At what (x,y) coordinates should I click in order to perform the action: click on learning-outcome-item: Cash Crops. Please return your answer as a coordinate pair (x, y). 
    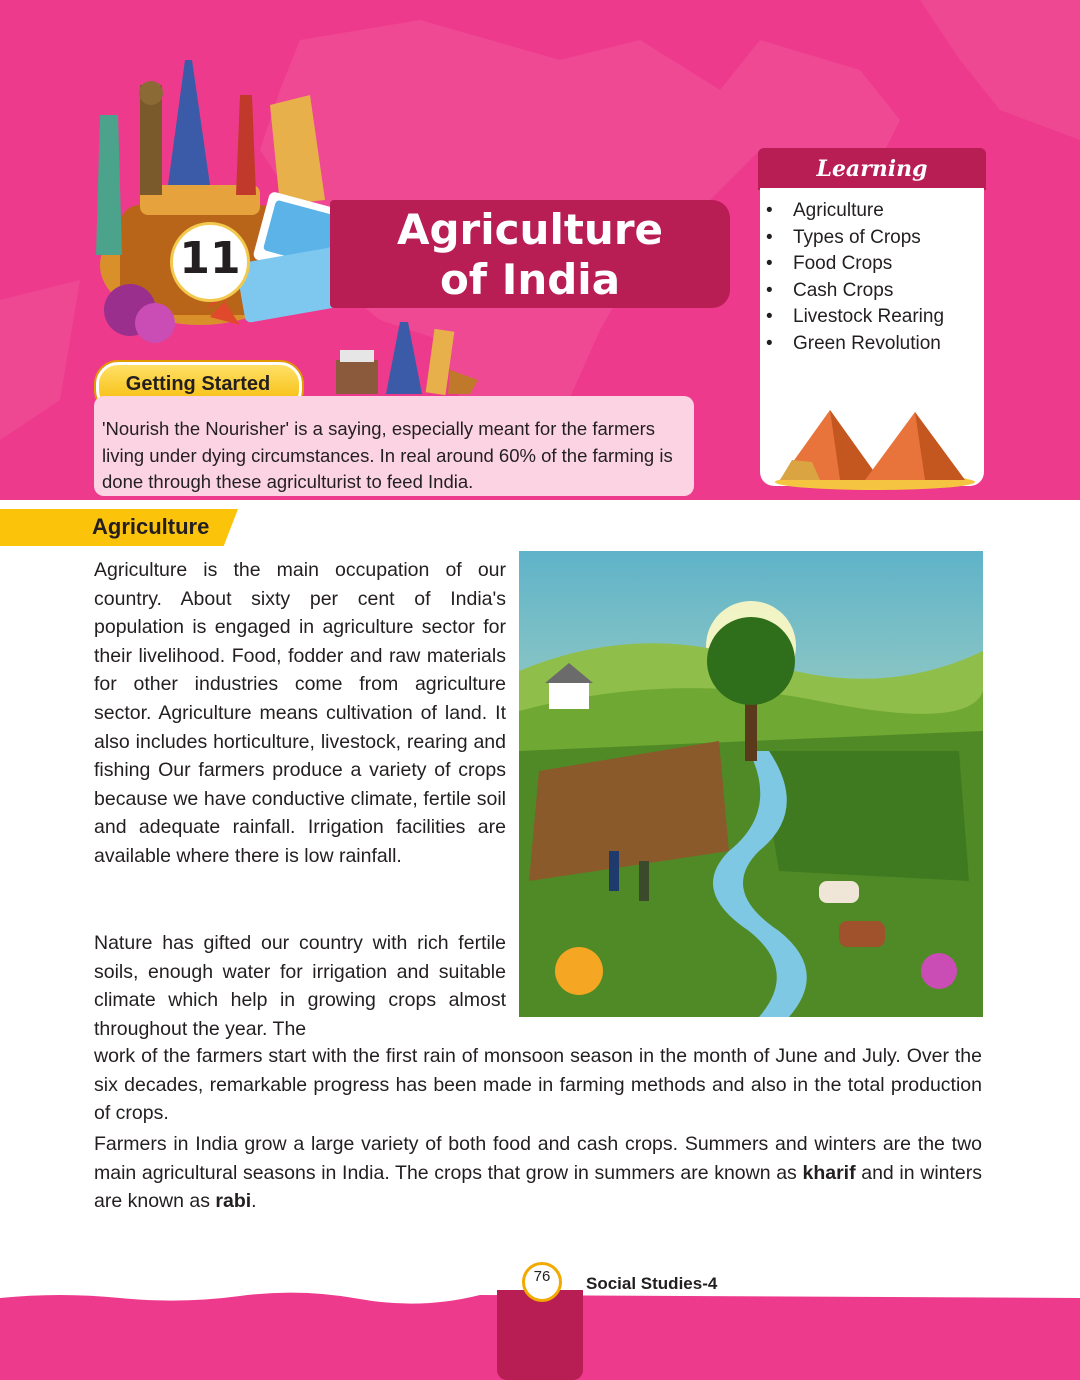
    Looking at the image, I should click on (854, 291).